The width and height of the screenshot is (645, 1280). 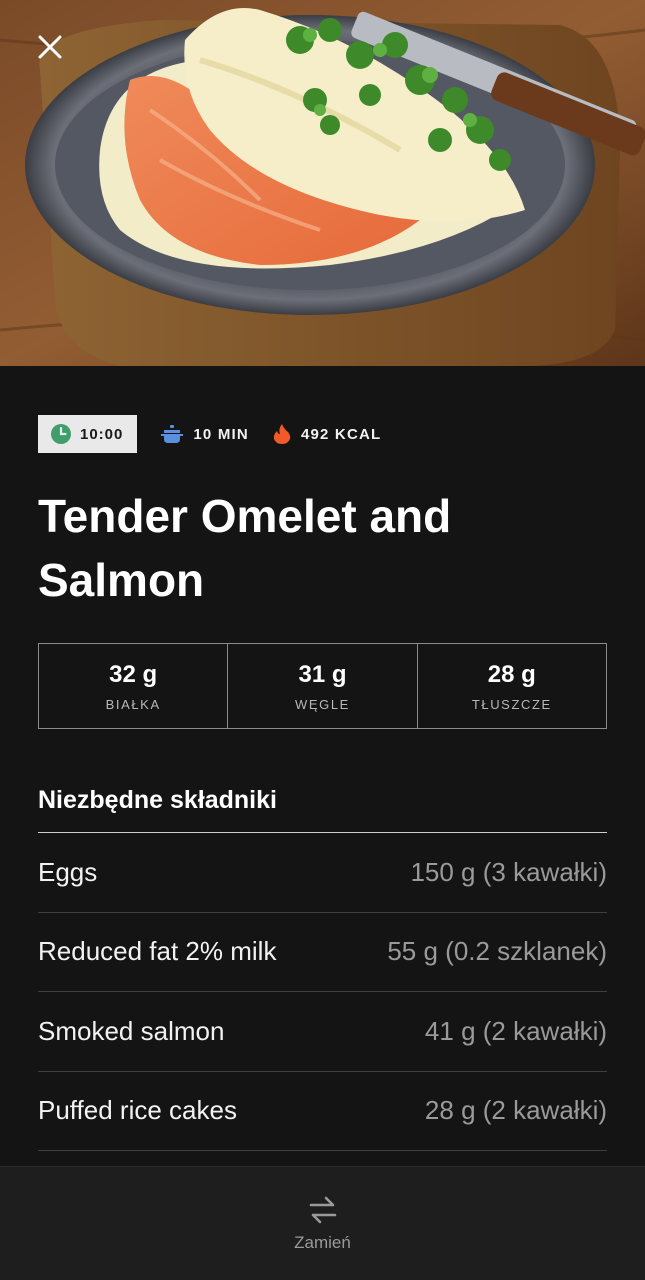 I want to click on close-button, so click(x=50, y=47).